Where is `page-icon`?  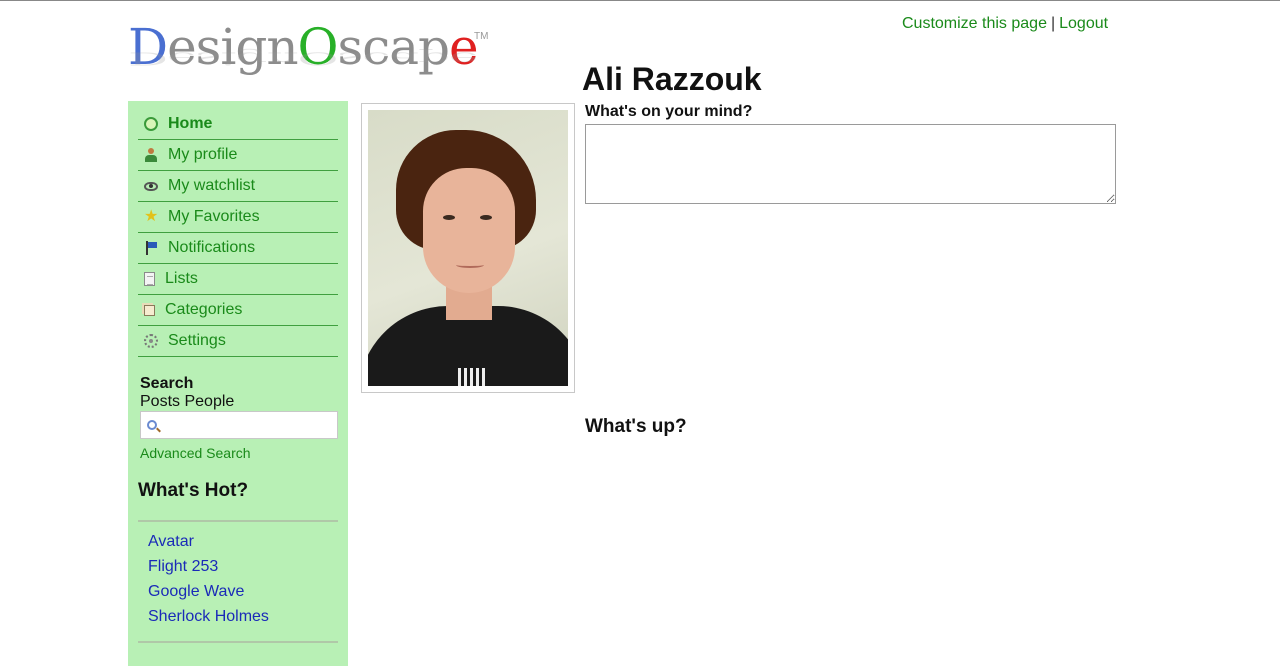
page-icon is located at coordinates (149, 279).